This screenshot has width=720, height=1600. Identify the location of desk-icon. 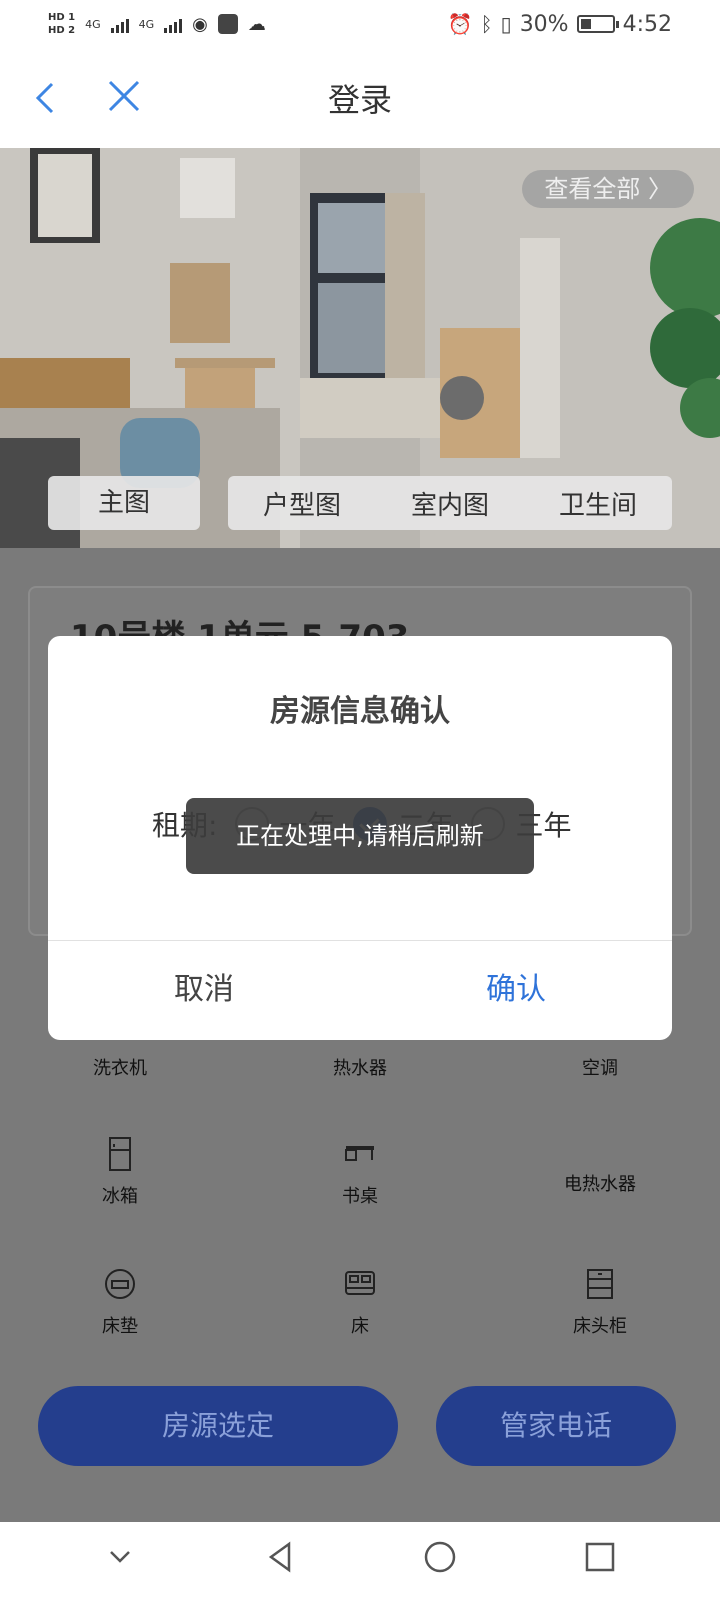
(359, 1153).